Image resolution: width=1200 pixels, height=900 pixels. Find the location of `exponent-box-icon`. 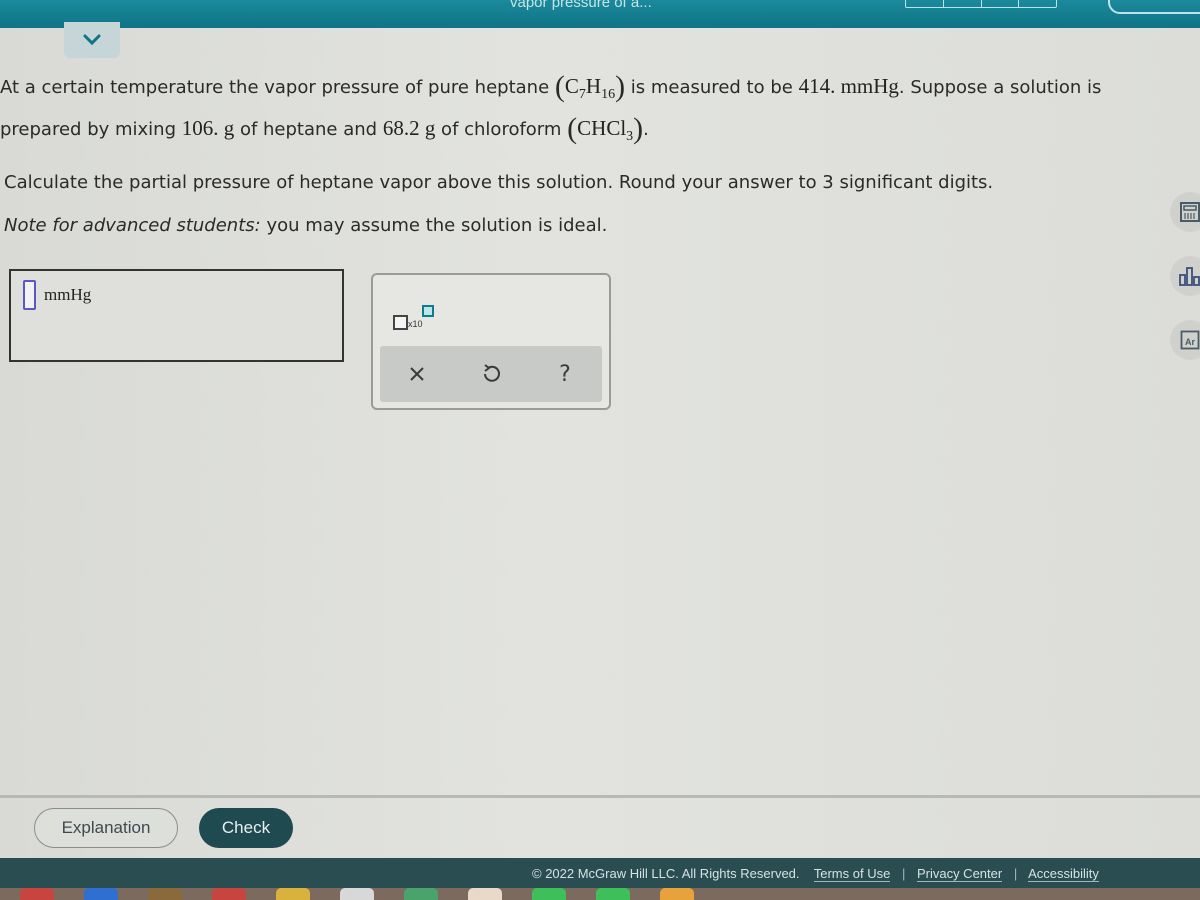

exponent-box-icon is located at coordinates (428, 311).